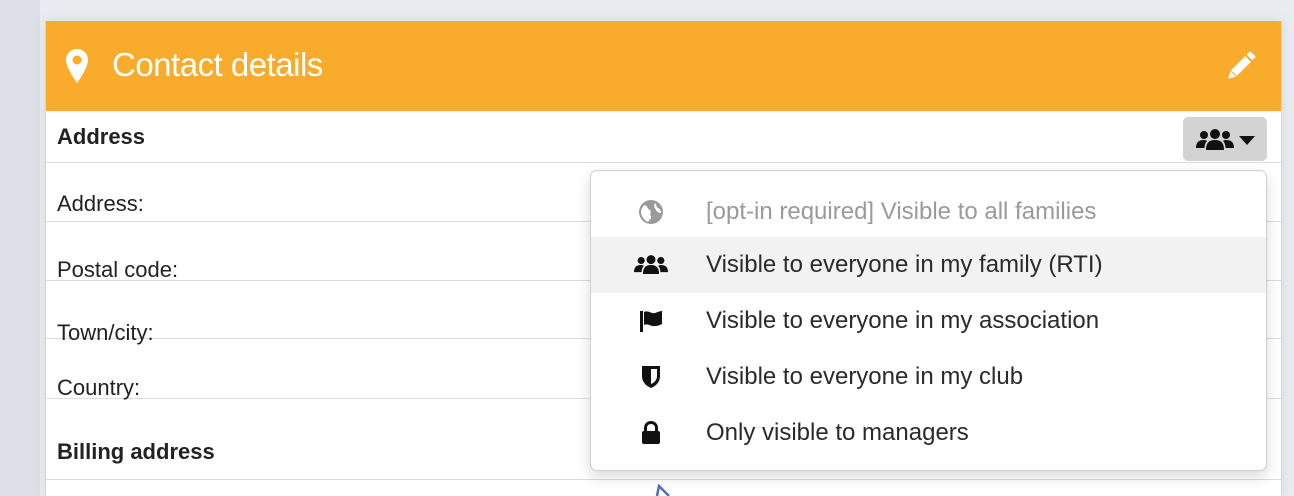  I want to click on menu-item-label: Visible to everyone in my club, so click(865, 376).